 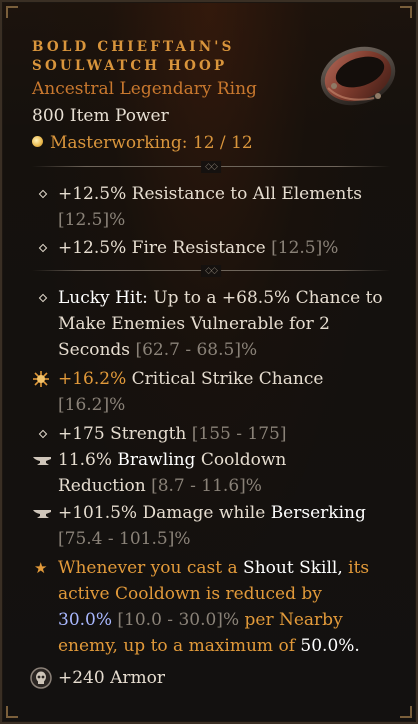 What do you see at coordinates (321, 568) in the screenshot?
I see `aspect-keyword: Skill,` at bounding box center [321, 568].